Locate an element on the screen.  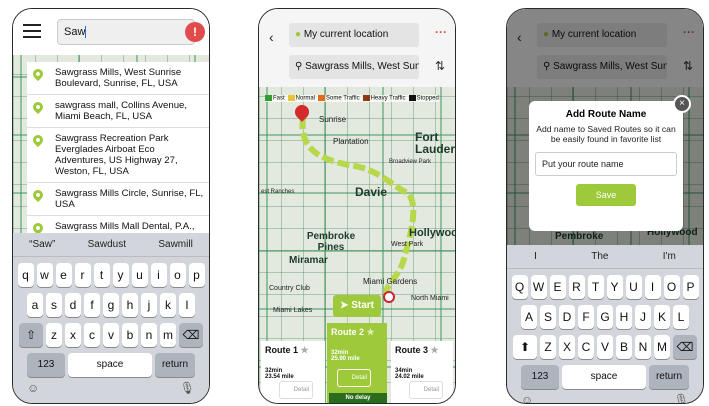
shift-key: ⇧ is located at coordinates (31, 335).